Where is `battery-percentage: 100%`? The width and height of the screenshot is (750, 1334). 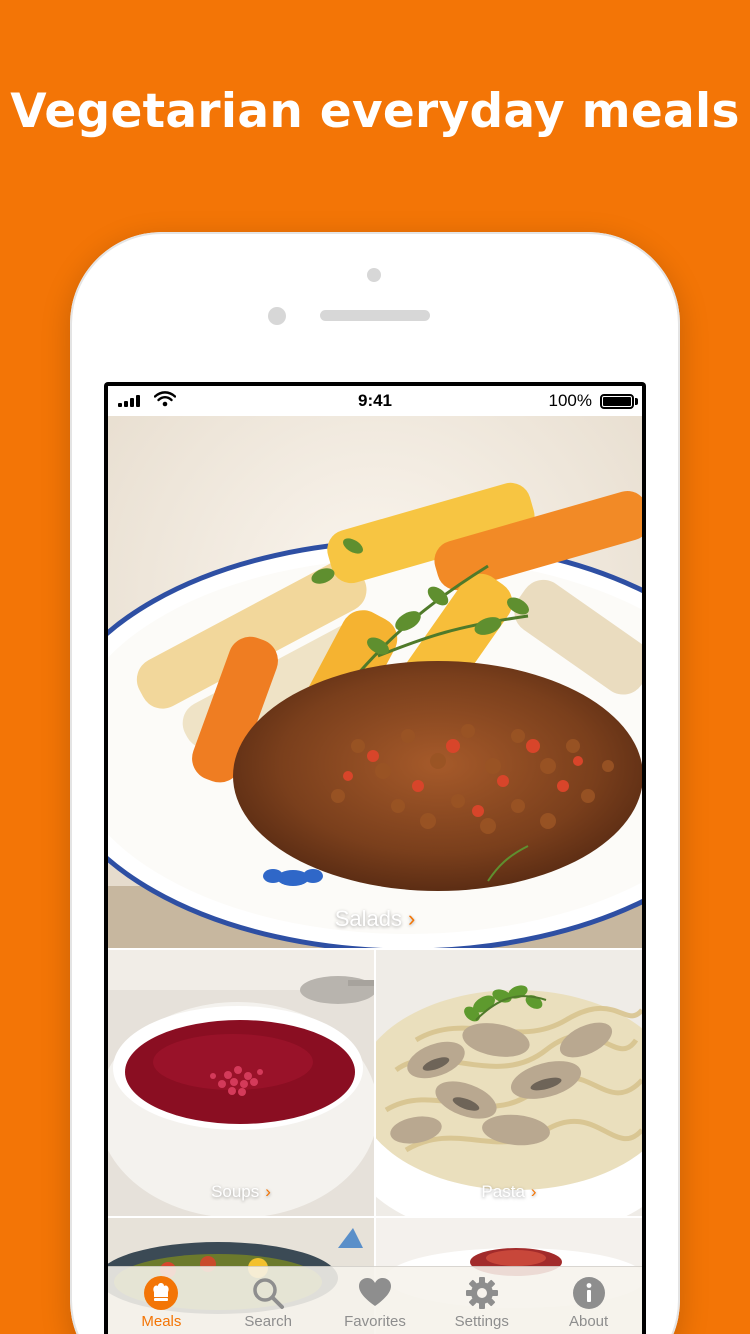 battery-percentage: 100% is located at coordinates (570, 400).